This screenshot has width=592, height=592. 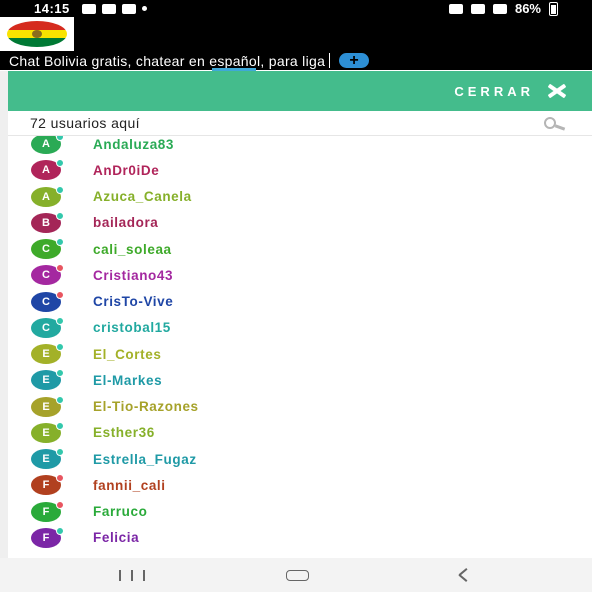 I want to click on user-row: E El-Markes, so click(x=300, y=380).